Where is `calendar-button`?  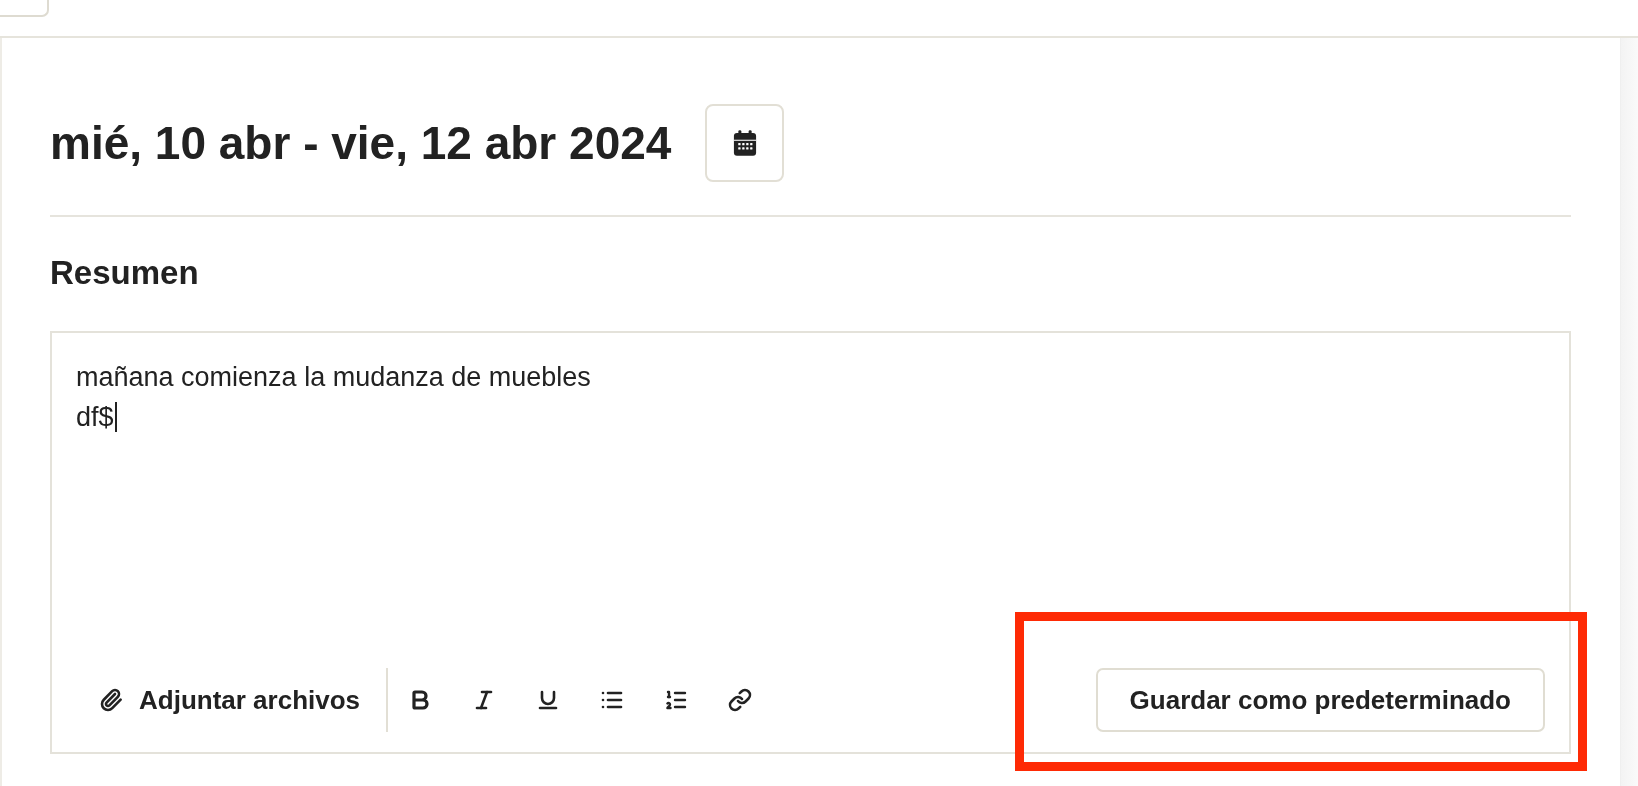 calendar-button is located at coordinates (745, 143).